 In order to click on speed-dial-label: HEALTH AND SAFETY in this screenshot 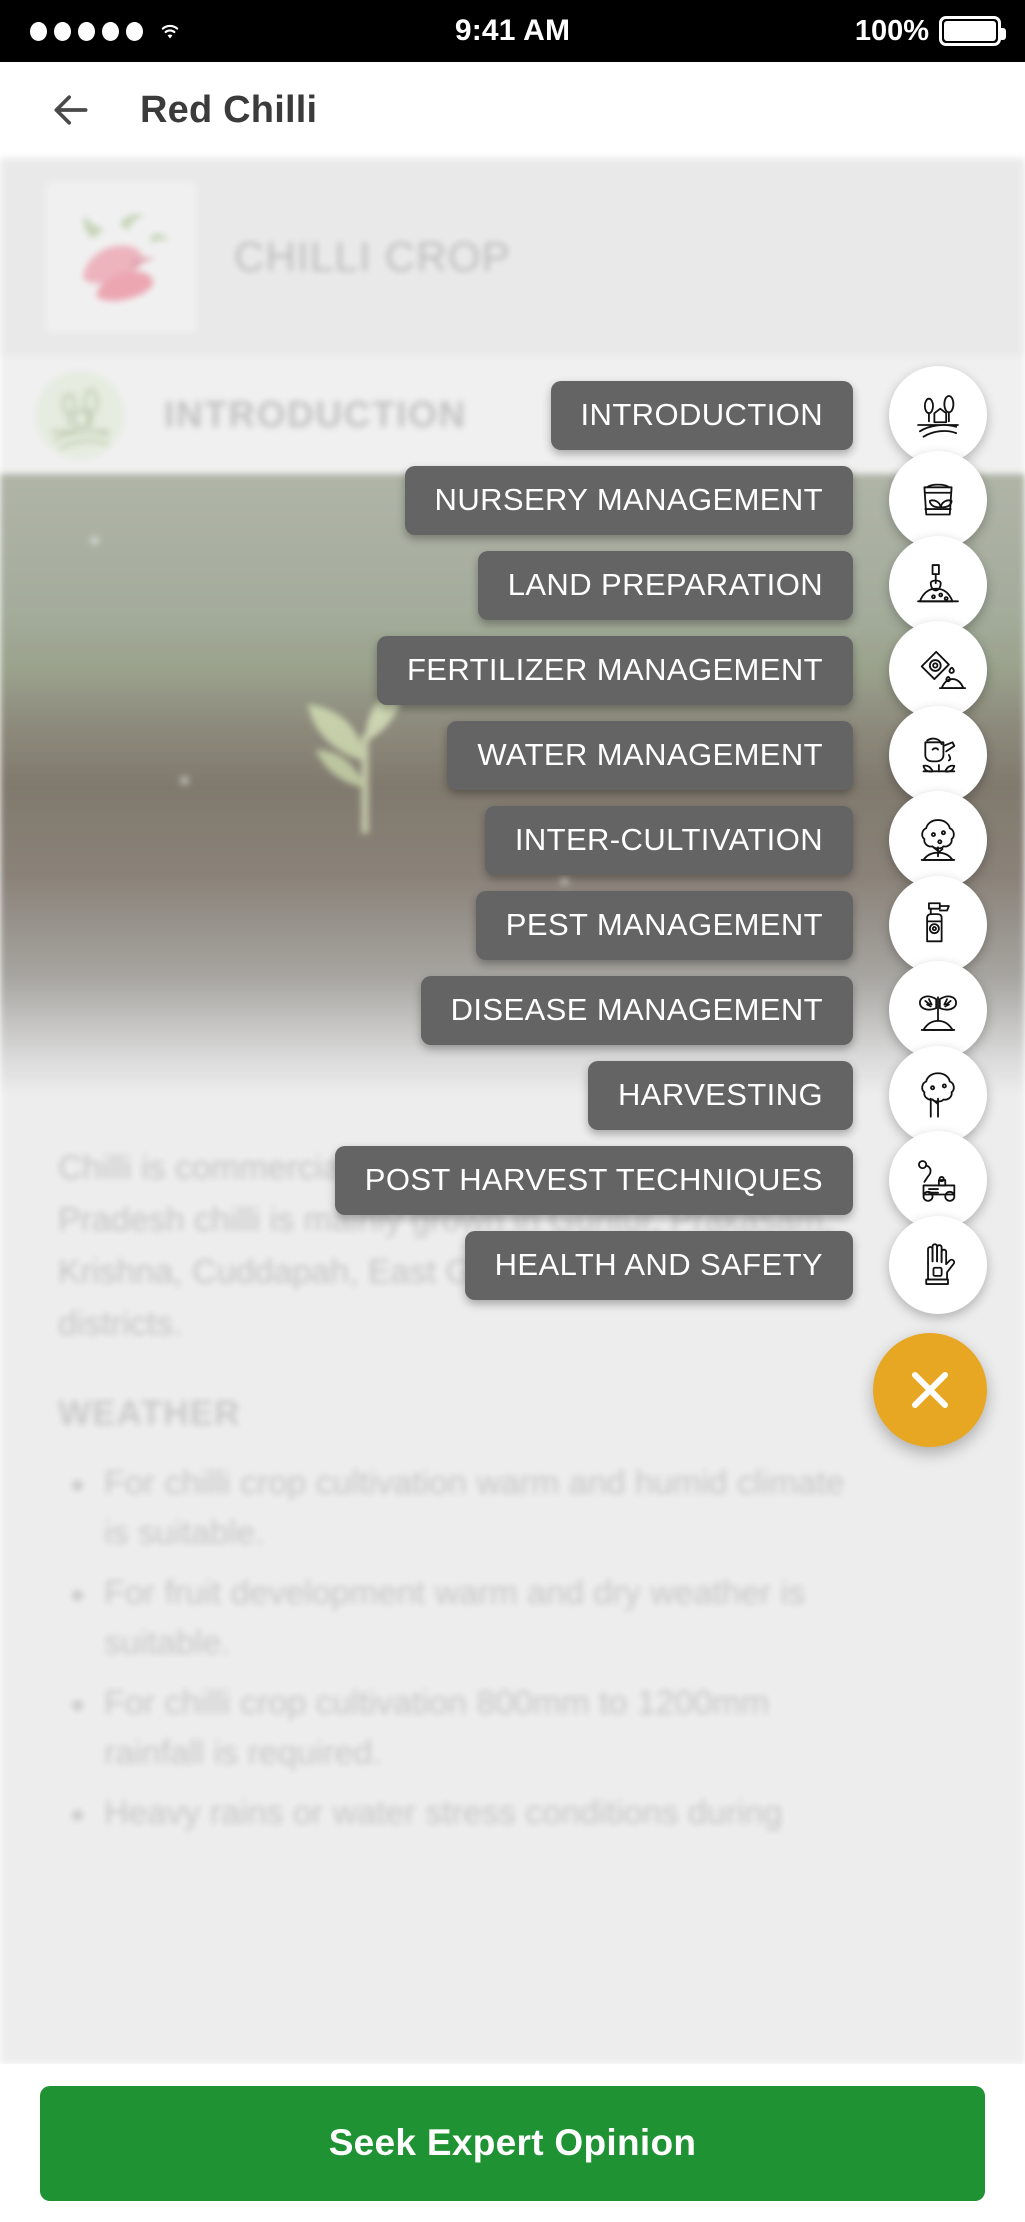, I will do `click(658, 1265)`.